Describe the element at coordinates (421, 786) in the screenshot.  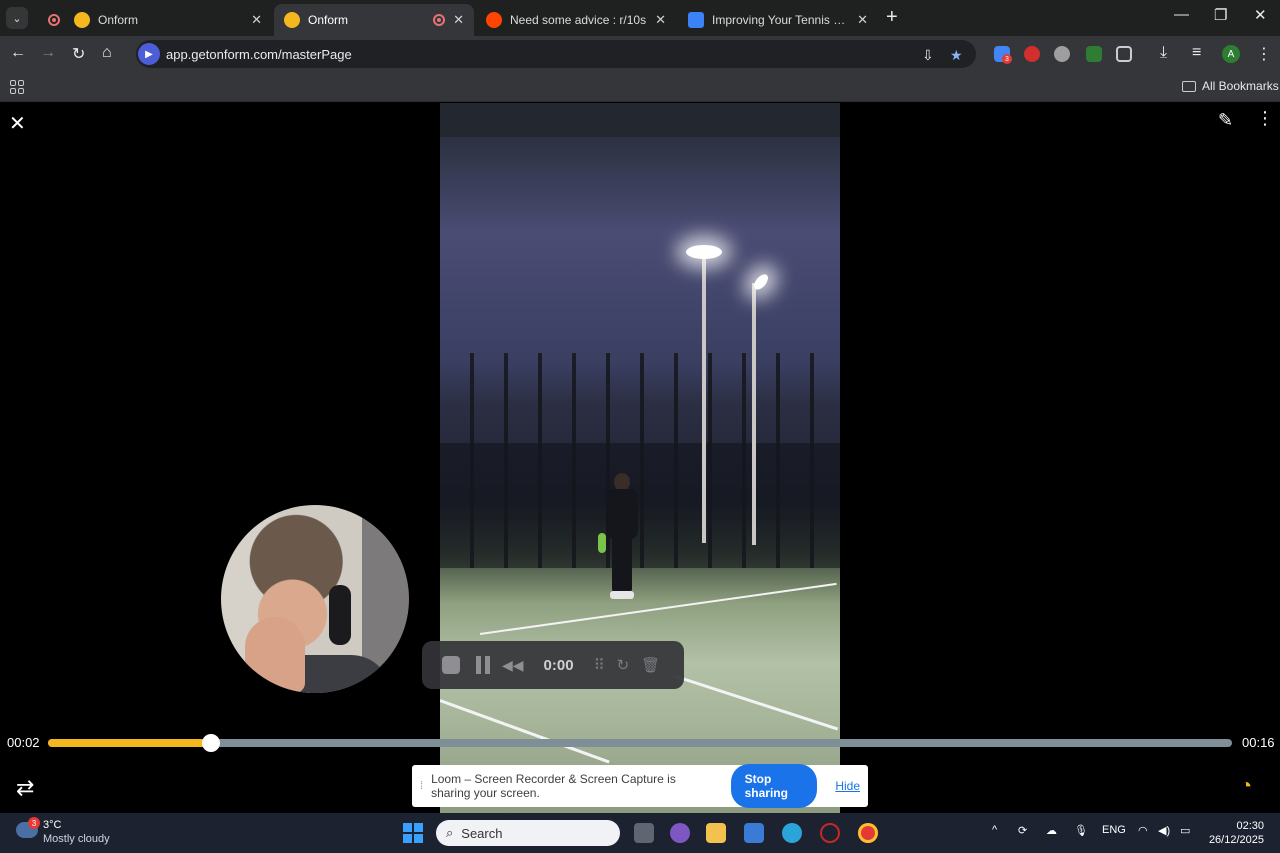
I see `drag-grip-icon: ⁞` at that location.